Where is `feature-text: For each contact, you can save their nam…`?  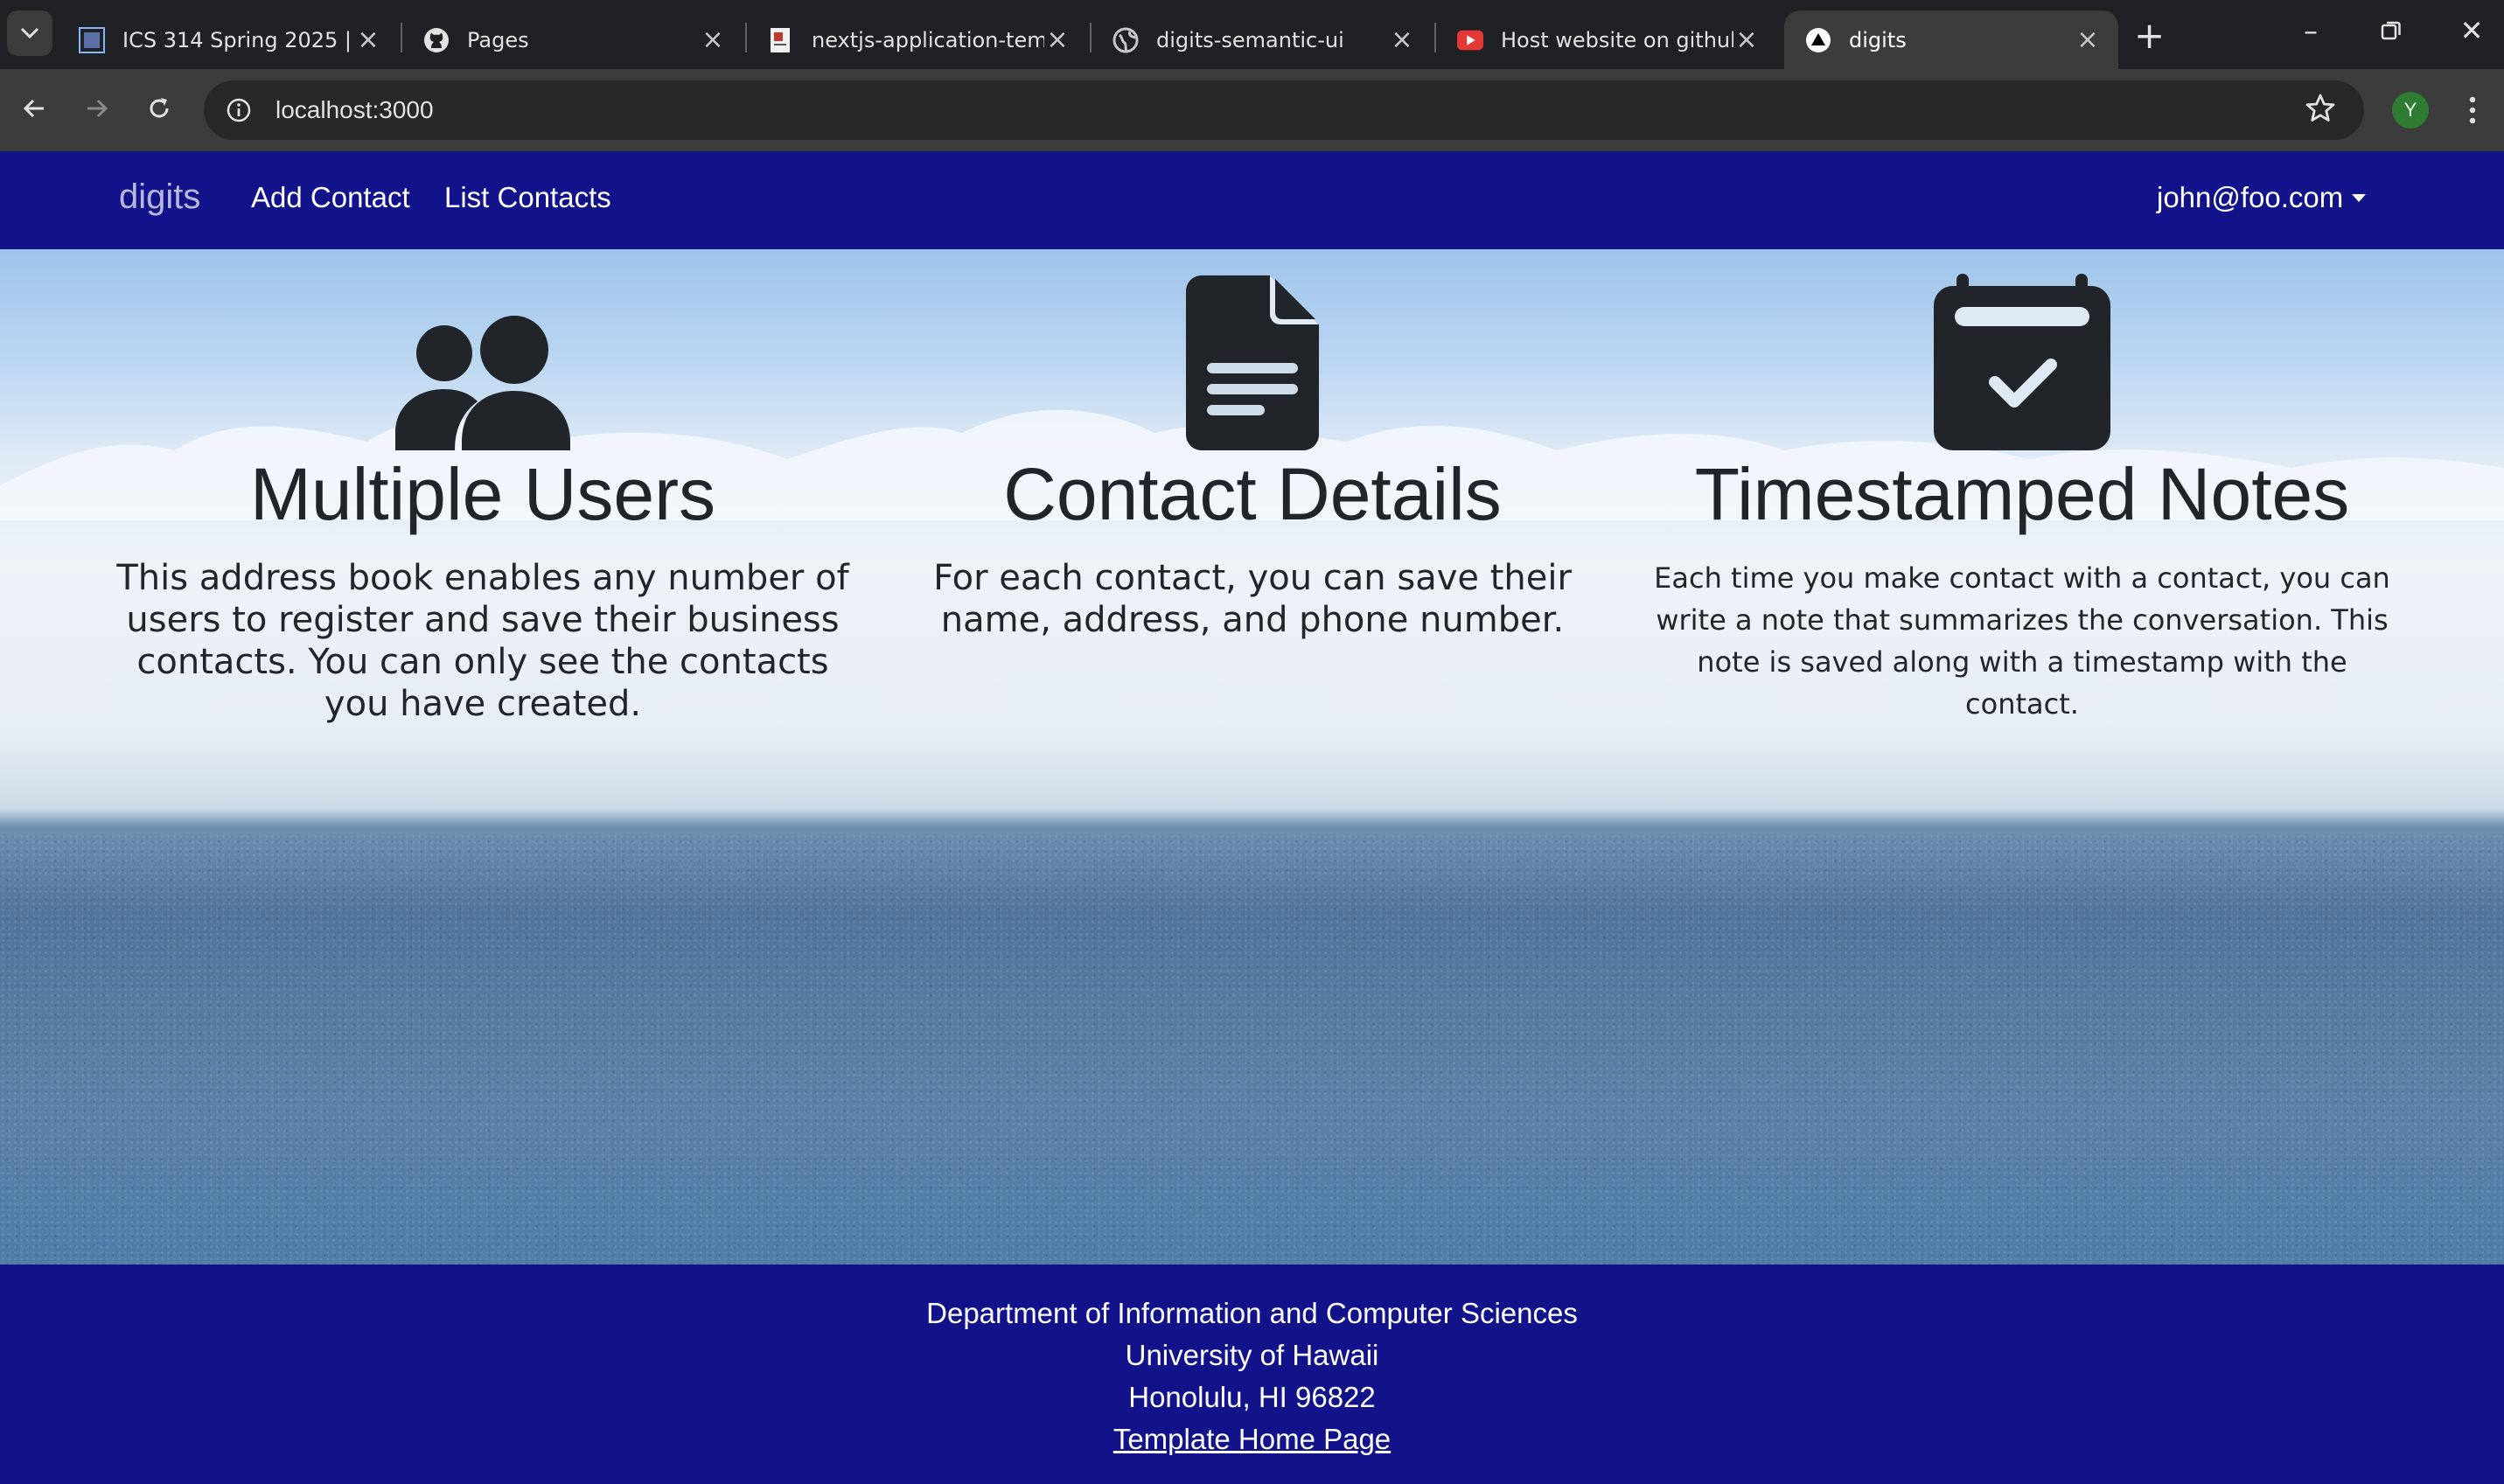
feature-text: For each contact, you can save their nam… is located at coordinates (1252, 599).